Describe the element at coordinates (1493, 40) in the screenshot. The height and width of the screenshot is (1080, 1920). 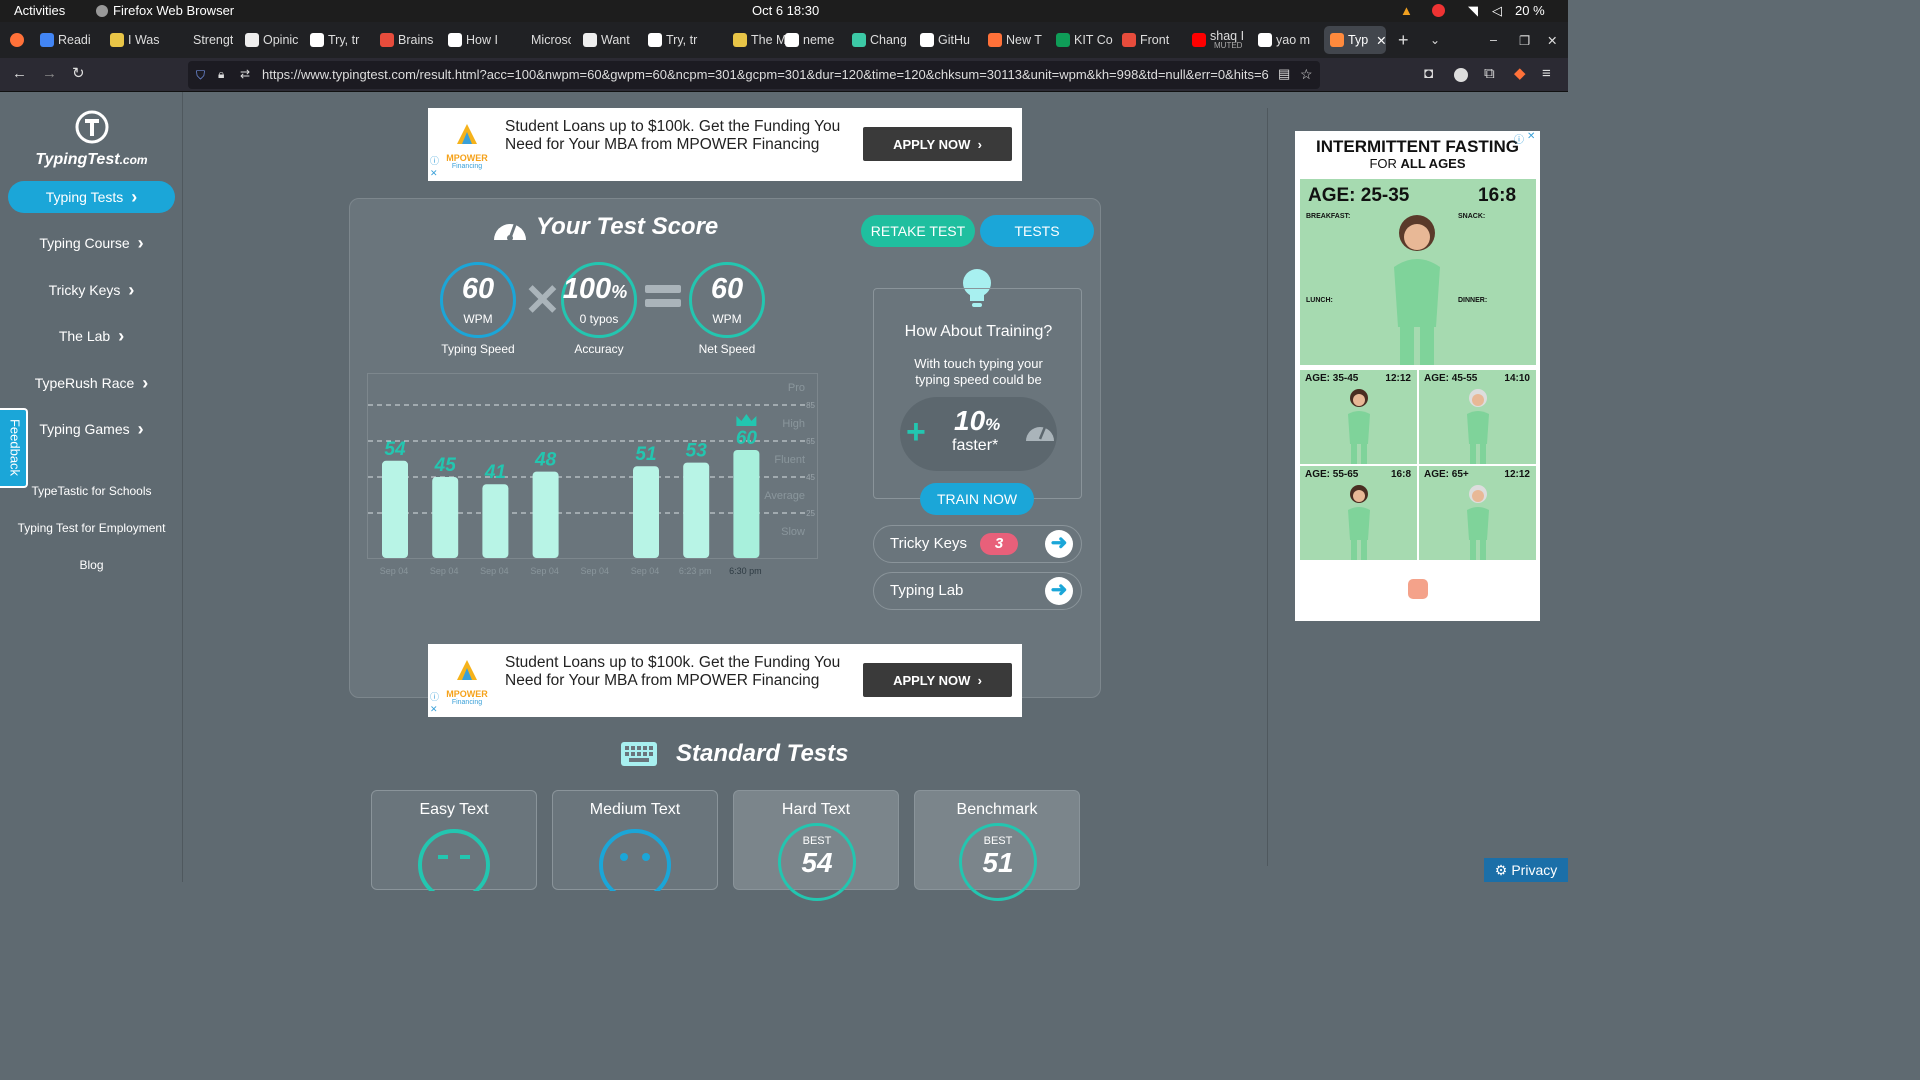
I see `minimize-button: –` at that location.